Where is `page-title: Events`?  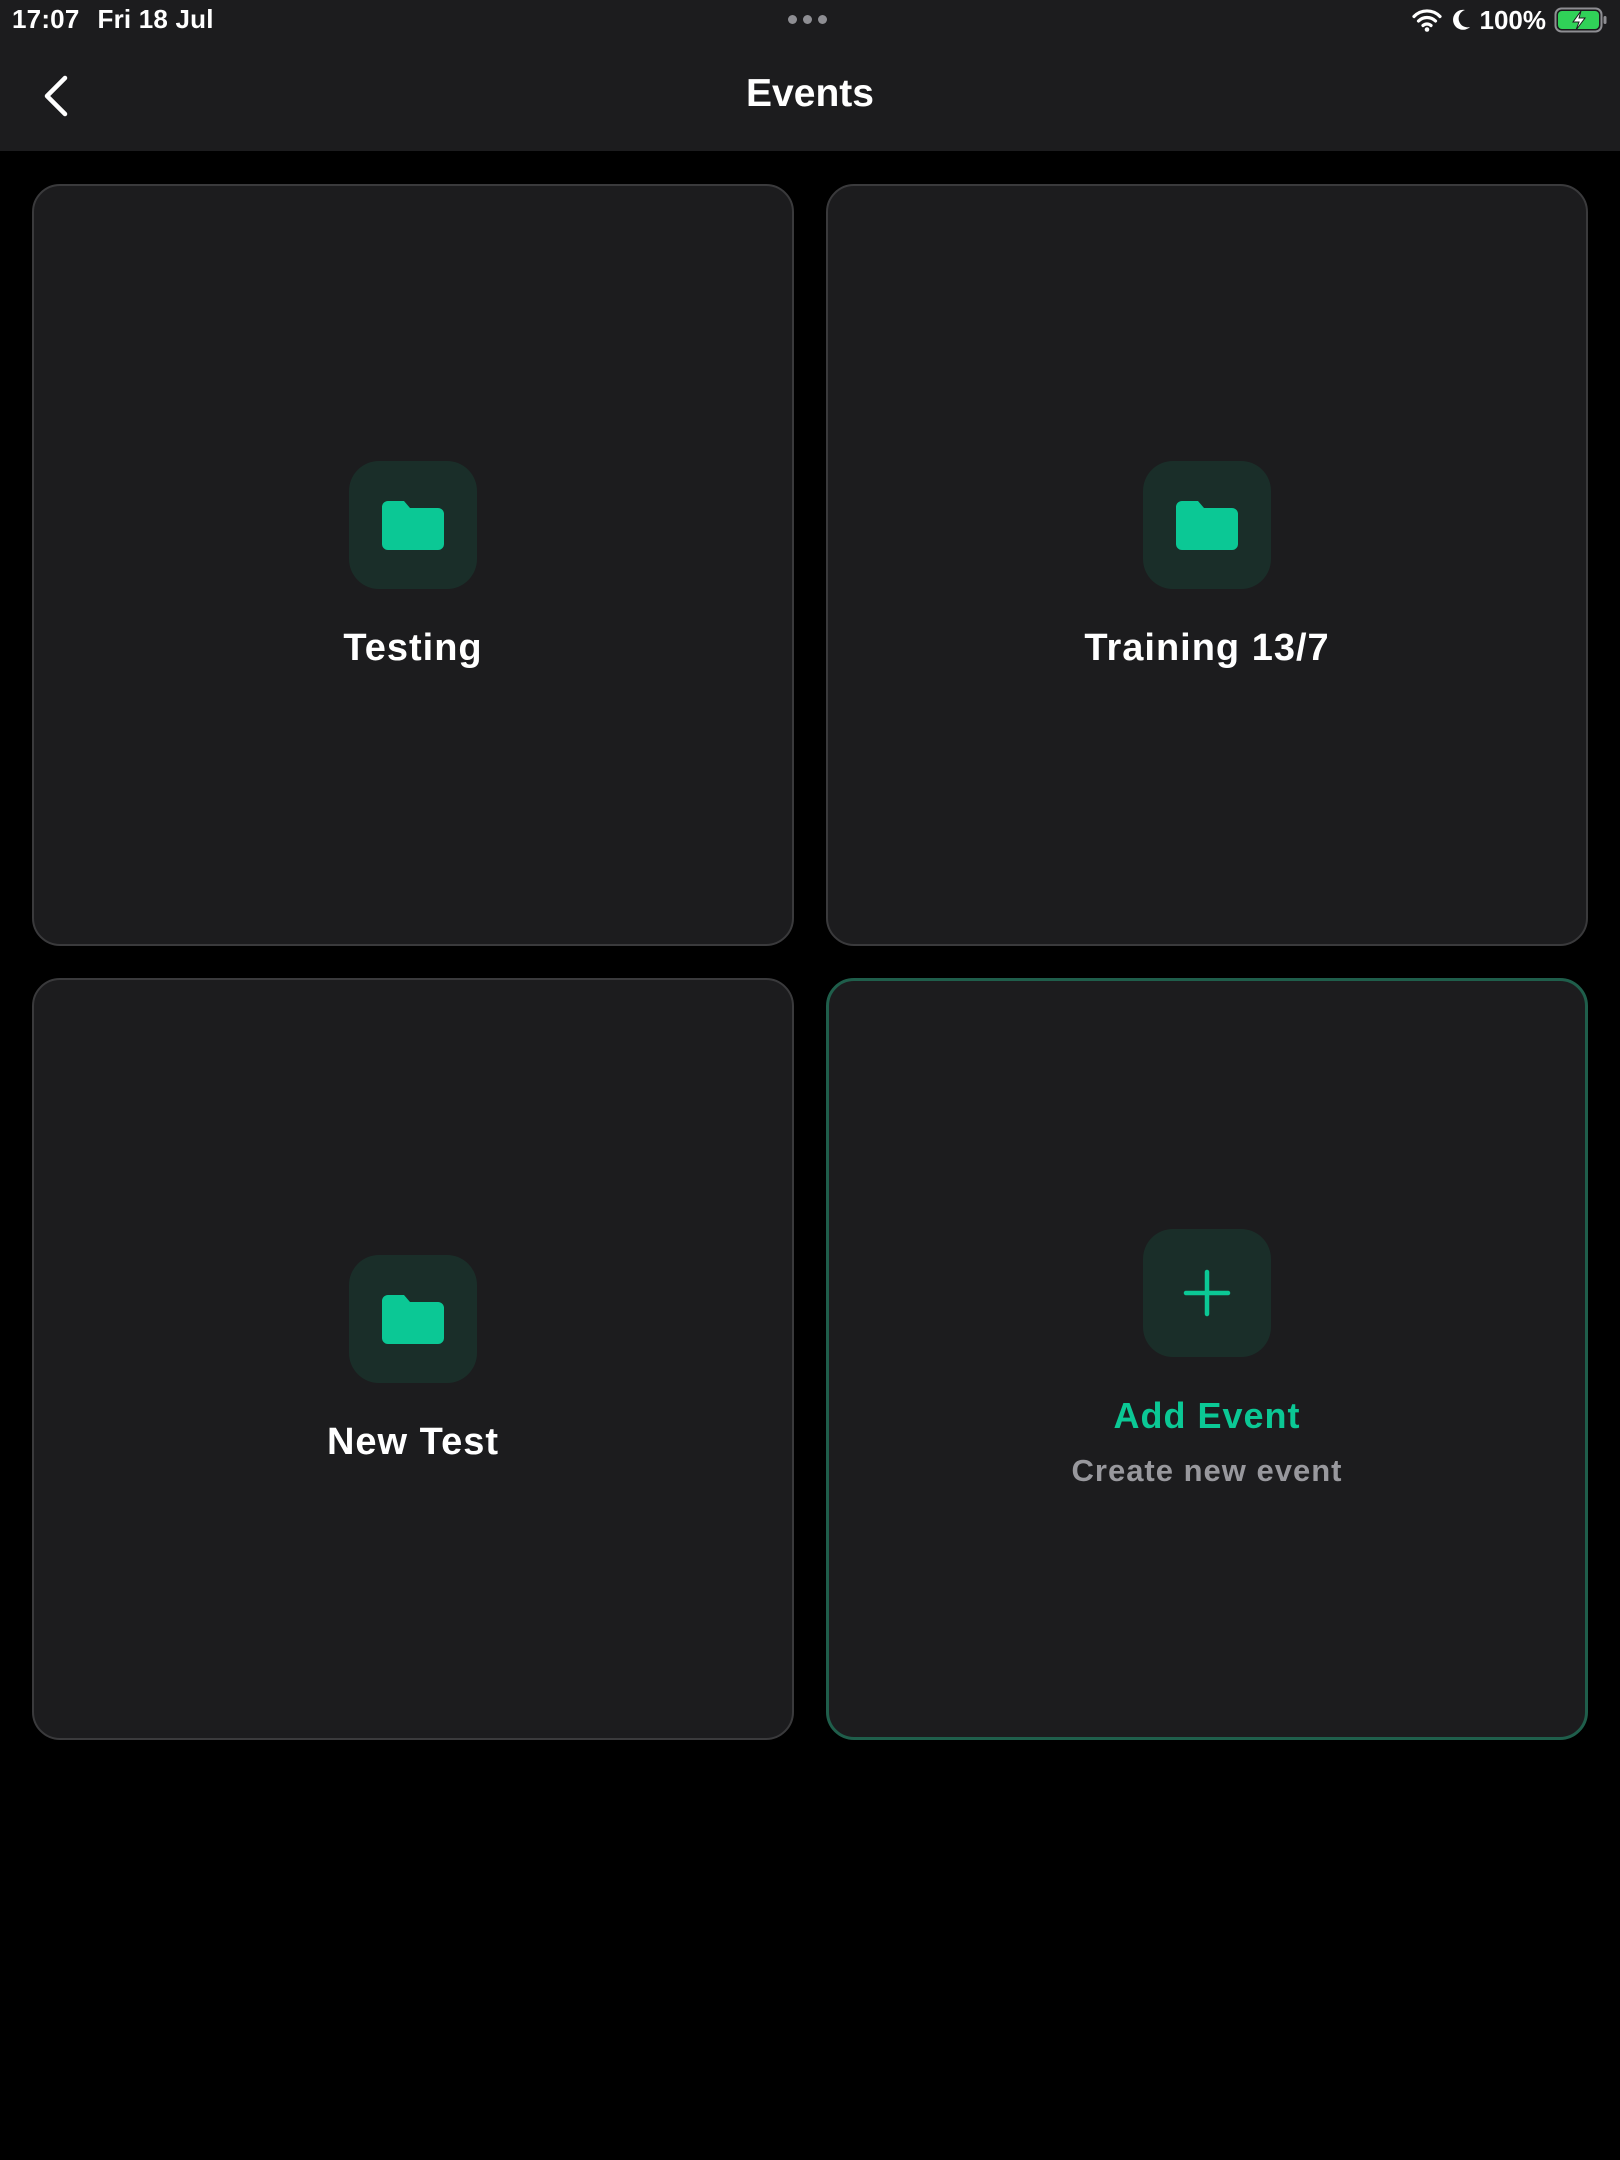 page-title: Events is located at coordinates (810, 93).